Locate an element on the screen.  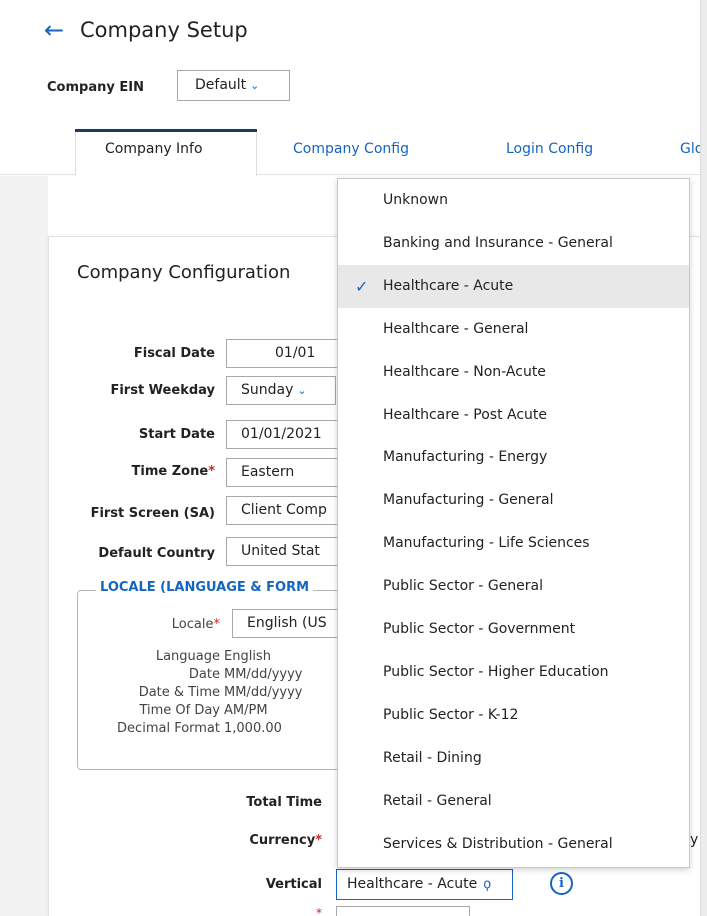
dropdown-option-label: Healthcare - Acute is located at coordinates (448, 285).